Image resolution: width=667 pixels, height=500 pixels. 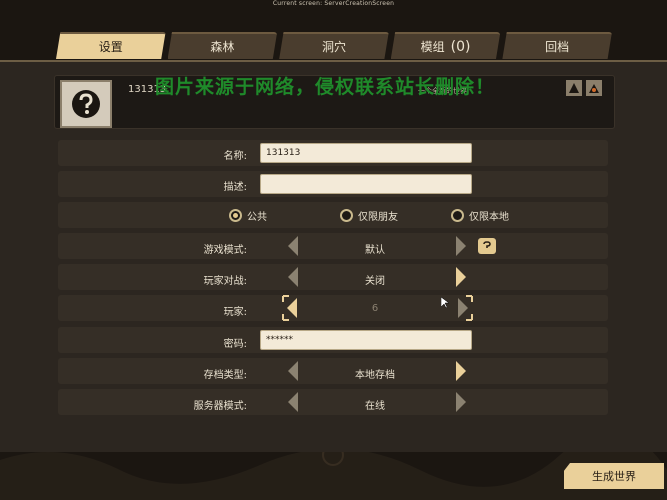 I want to click on server-name-input: 131313, so click(x=366, y=153).